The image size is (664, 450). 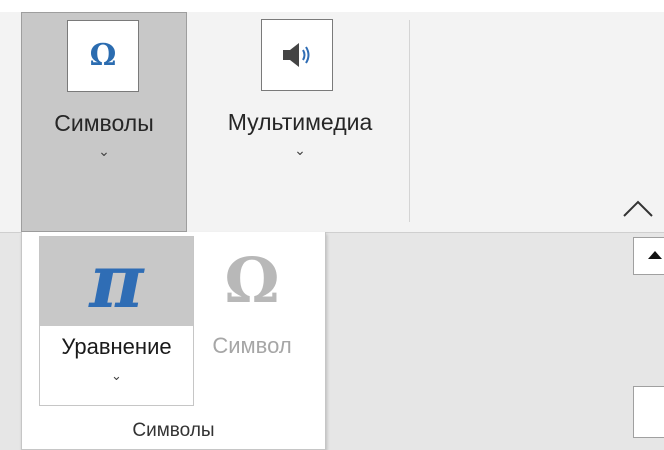 What do you see at coordinates (116, 346) in the screenshot?
I see `equation-button-label: Уравнение` at bounding box center [116, 346].